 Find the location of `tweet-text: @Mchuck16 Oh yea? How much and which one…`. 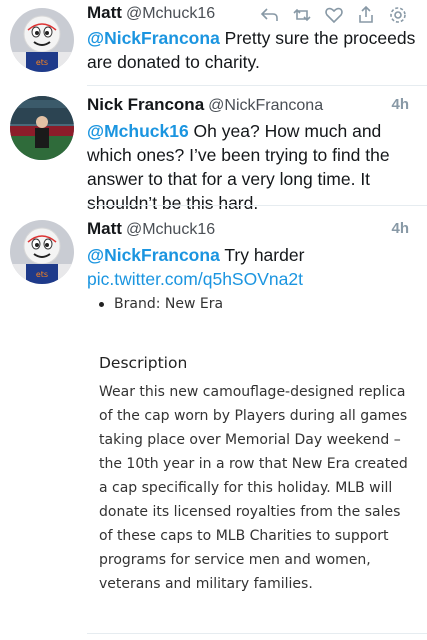

tweet-text: @Mchuck16 Oh yea? How much and which one… is located at coordinates (238, 167).